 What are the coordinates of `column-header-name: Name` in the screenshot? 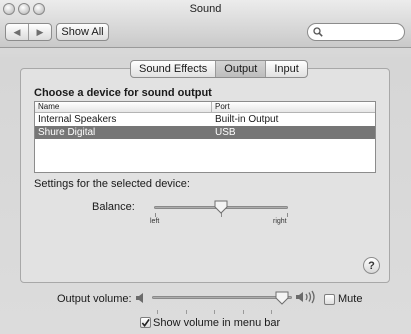 It's located at (123, 107).